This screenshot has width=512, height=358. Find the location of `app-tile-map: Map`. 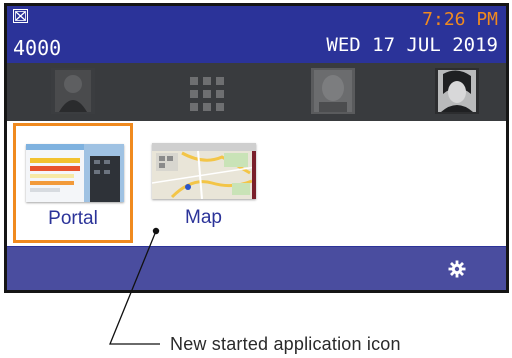

app-tile-map: Map is located at coordinates (205, 183).